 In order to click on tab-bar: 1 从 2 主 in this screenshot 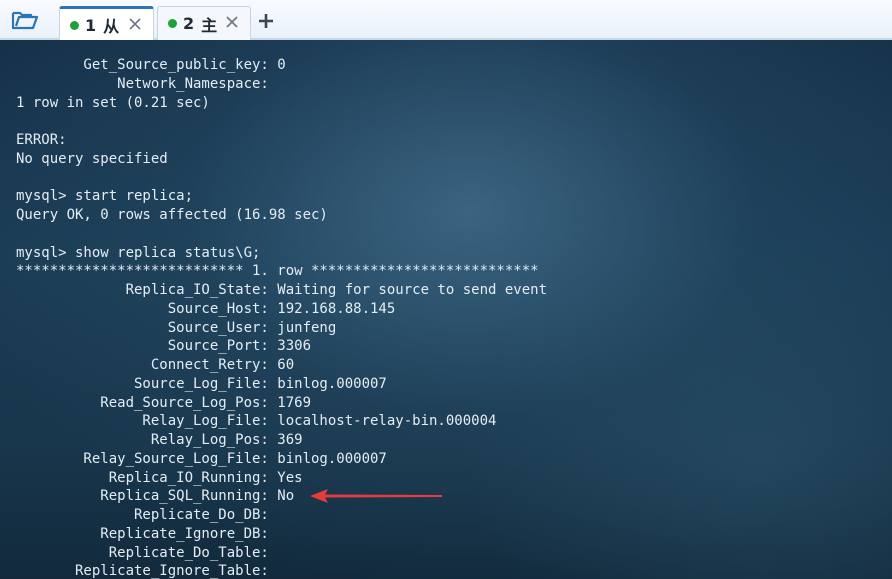, I will do `click(446, 20)`.